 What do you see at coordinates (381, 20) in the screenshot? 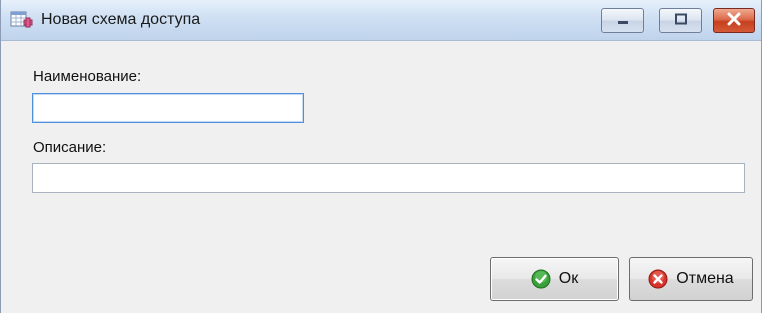
I see `title-bar: Новая схема доступа` at bounding box center [381, 20].